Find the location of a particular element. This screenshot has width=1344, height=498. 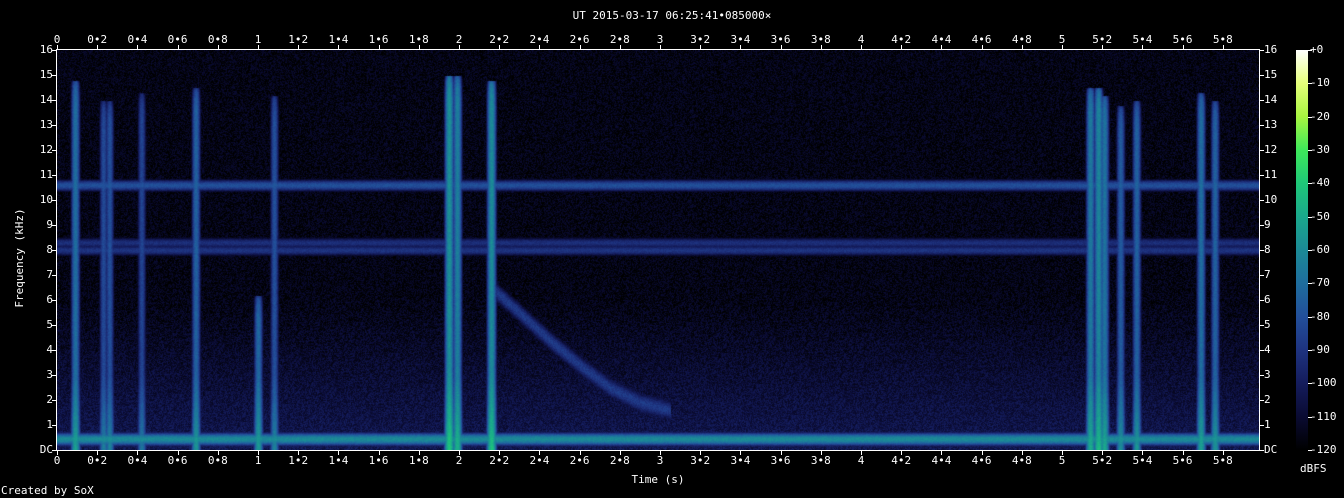

colorbar-tick-label: -120 is located at coordinates (1323, 449).